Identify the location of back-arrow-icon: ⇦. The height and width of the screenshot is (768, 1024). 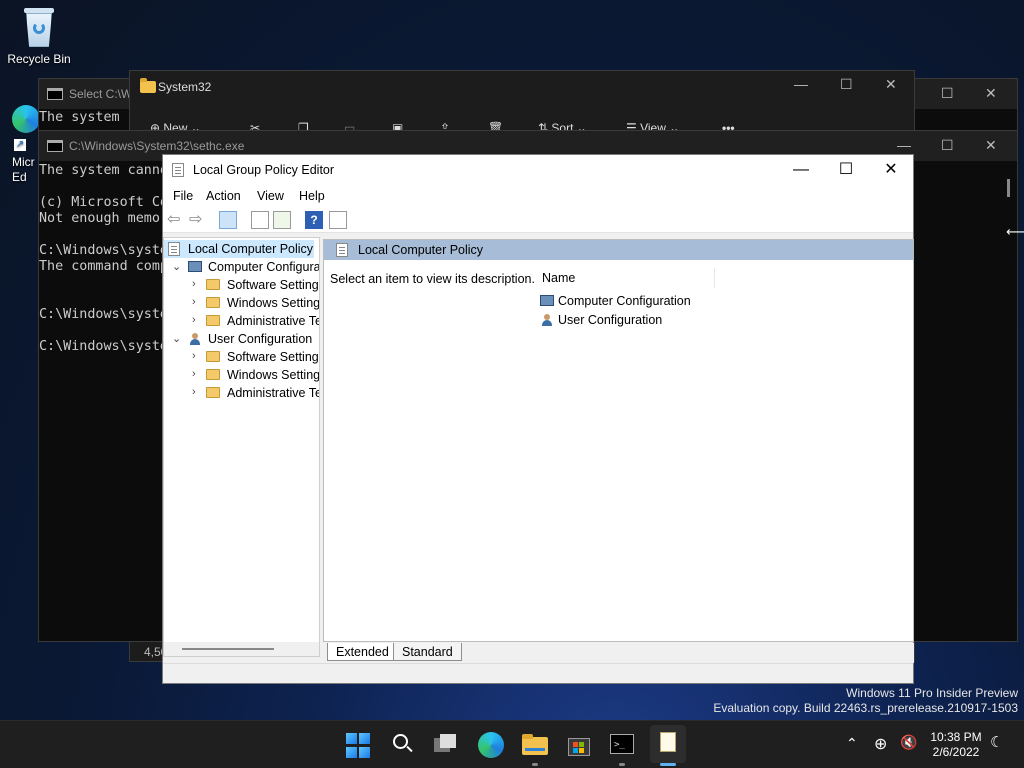
(176, 220).